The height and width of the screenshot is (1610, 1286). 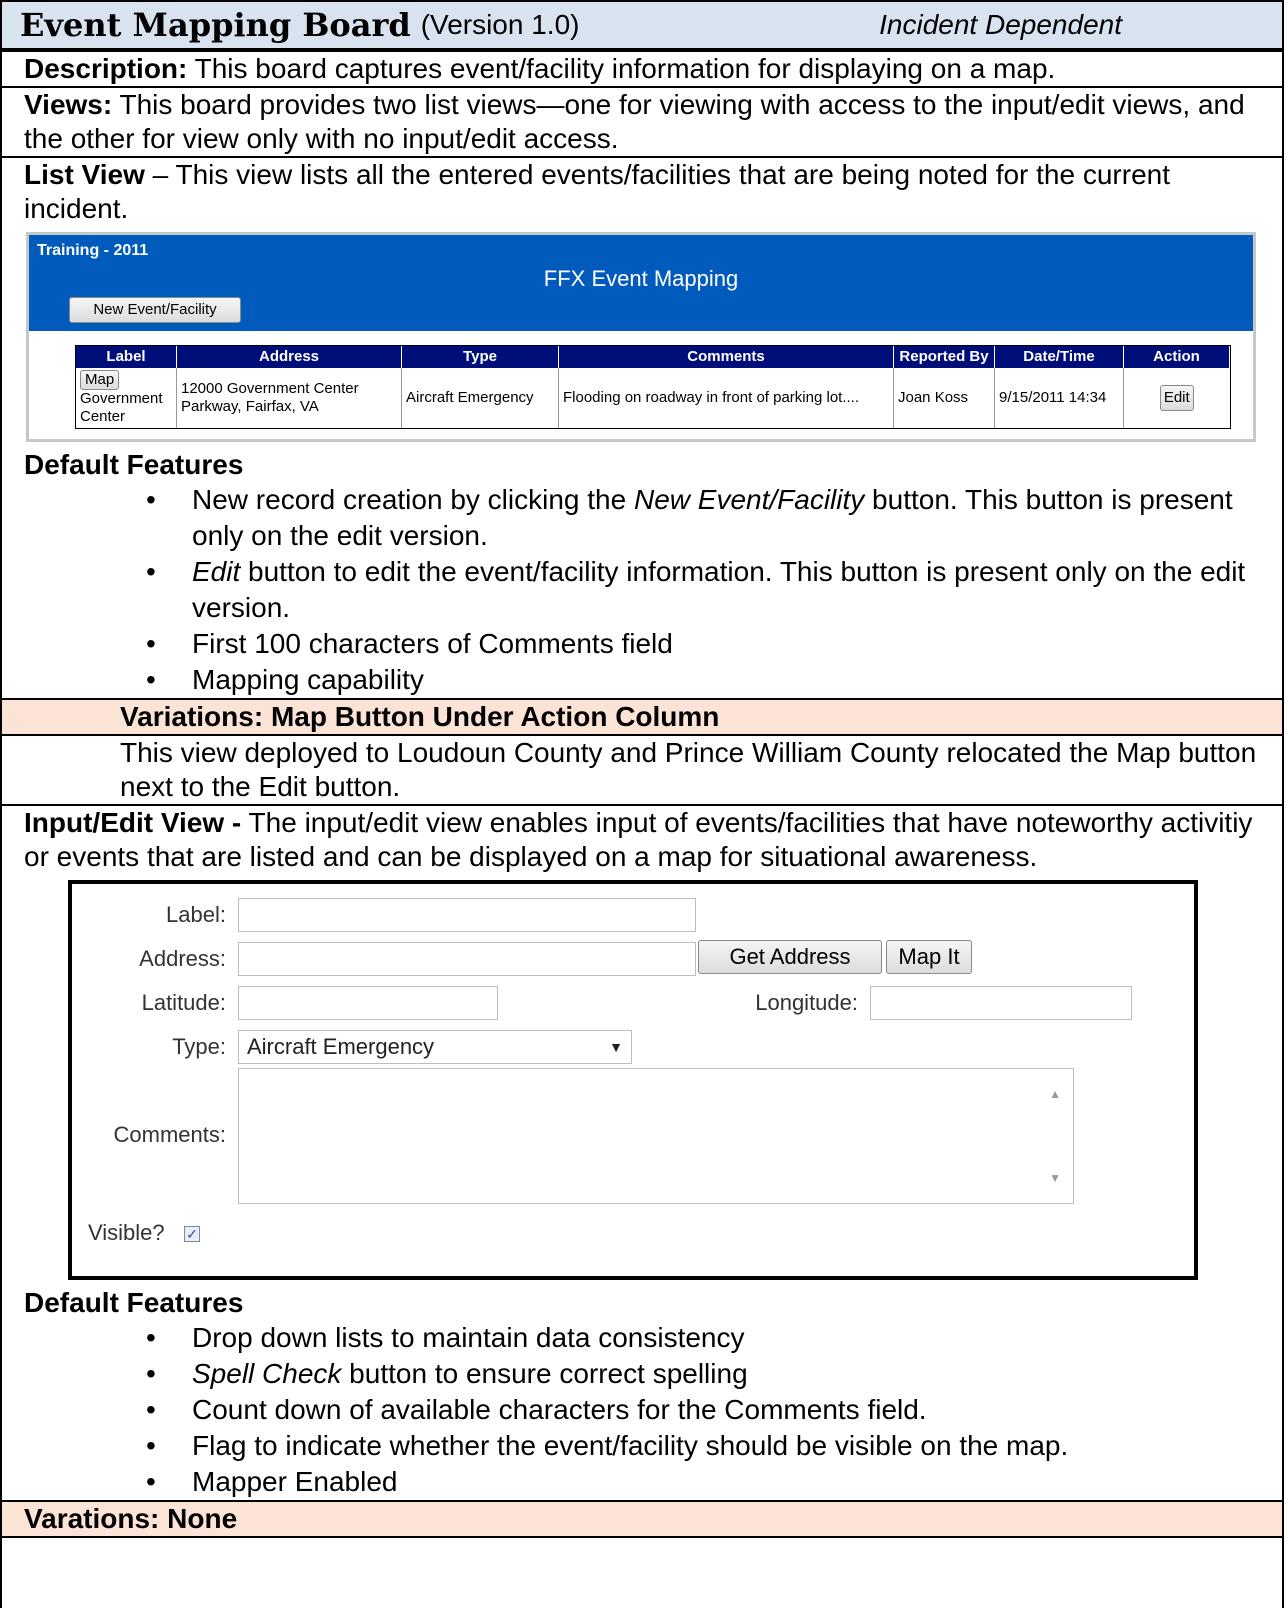 What do you see at coordinates (944, 398) in the screenshot?
I see `cell-reported-by: Joan Koss` at bounding box center [944, 398].